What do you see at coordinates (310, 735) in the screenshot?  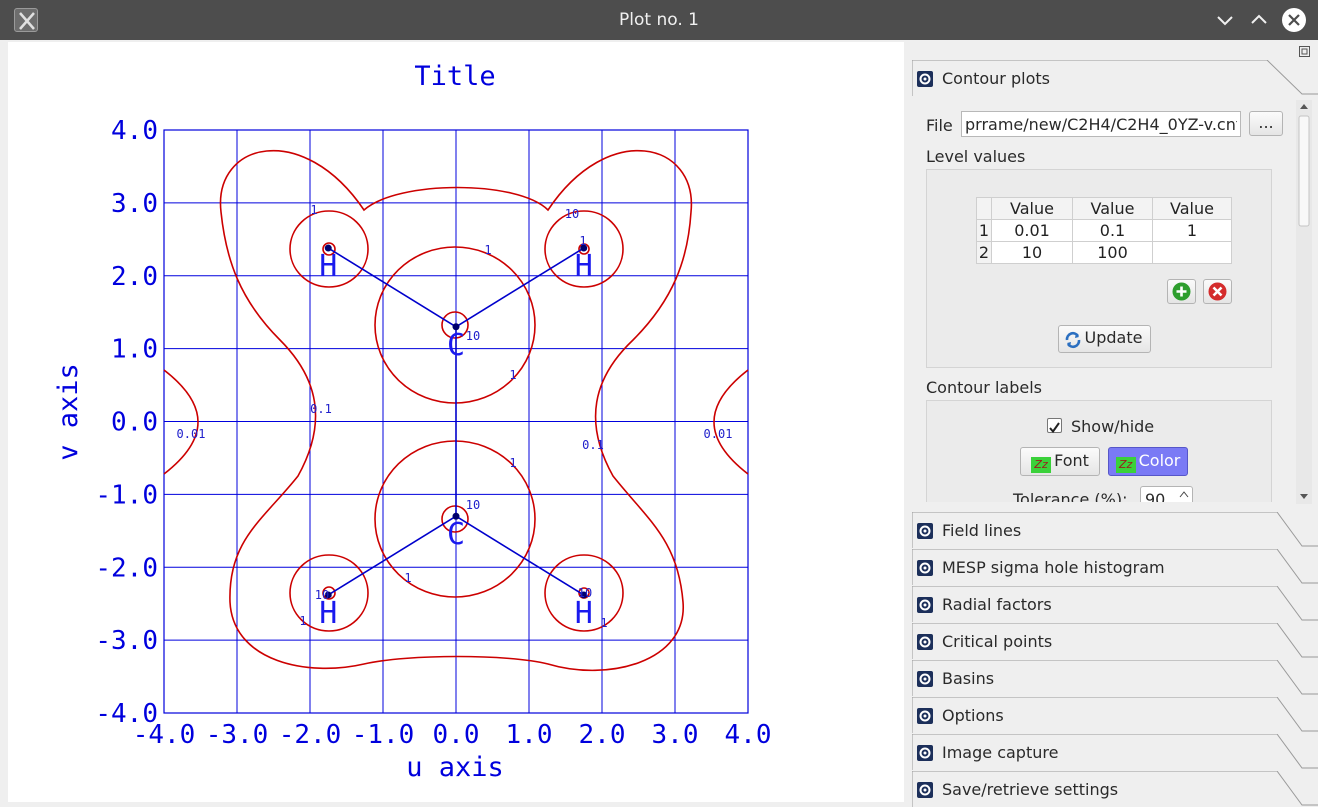 I see `x-tick-label: -2.0` at bounding box center [310, 735].